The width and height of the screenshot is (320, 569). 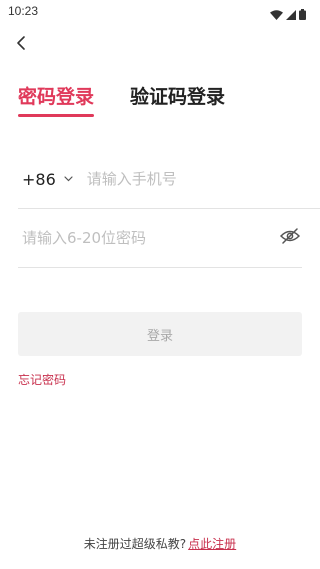 I want to click on signal-icon, so click(x=291, y=14).